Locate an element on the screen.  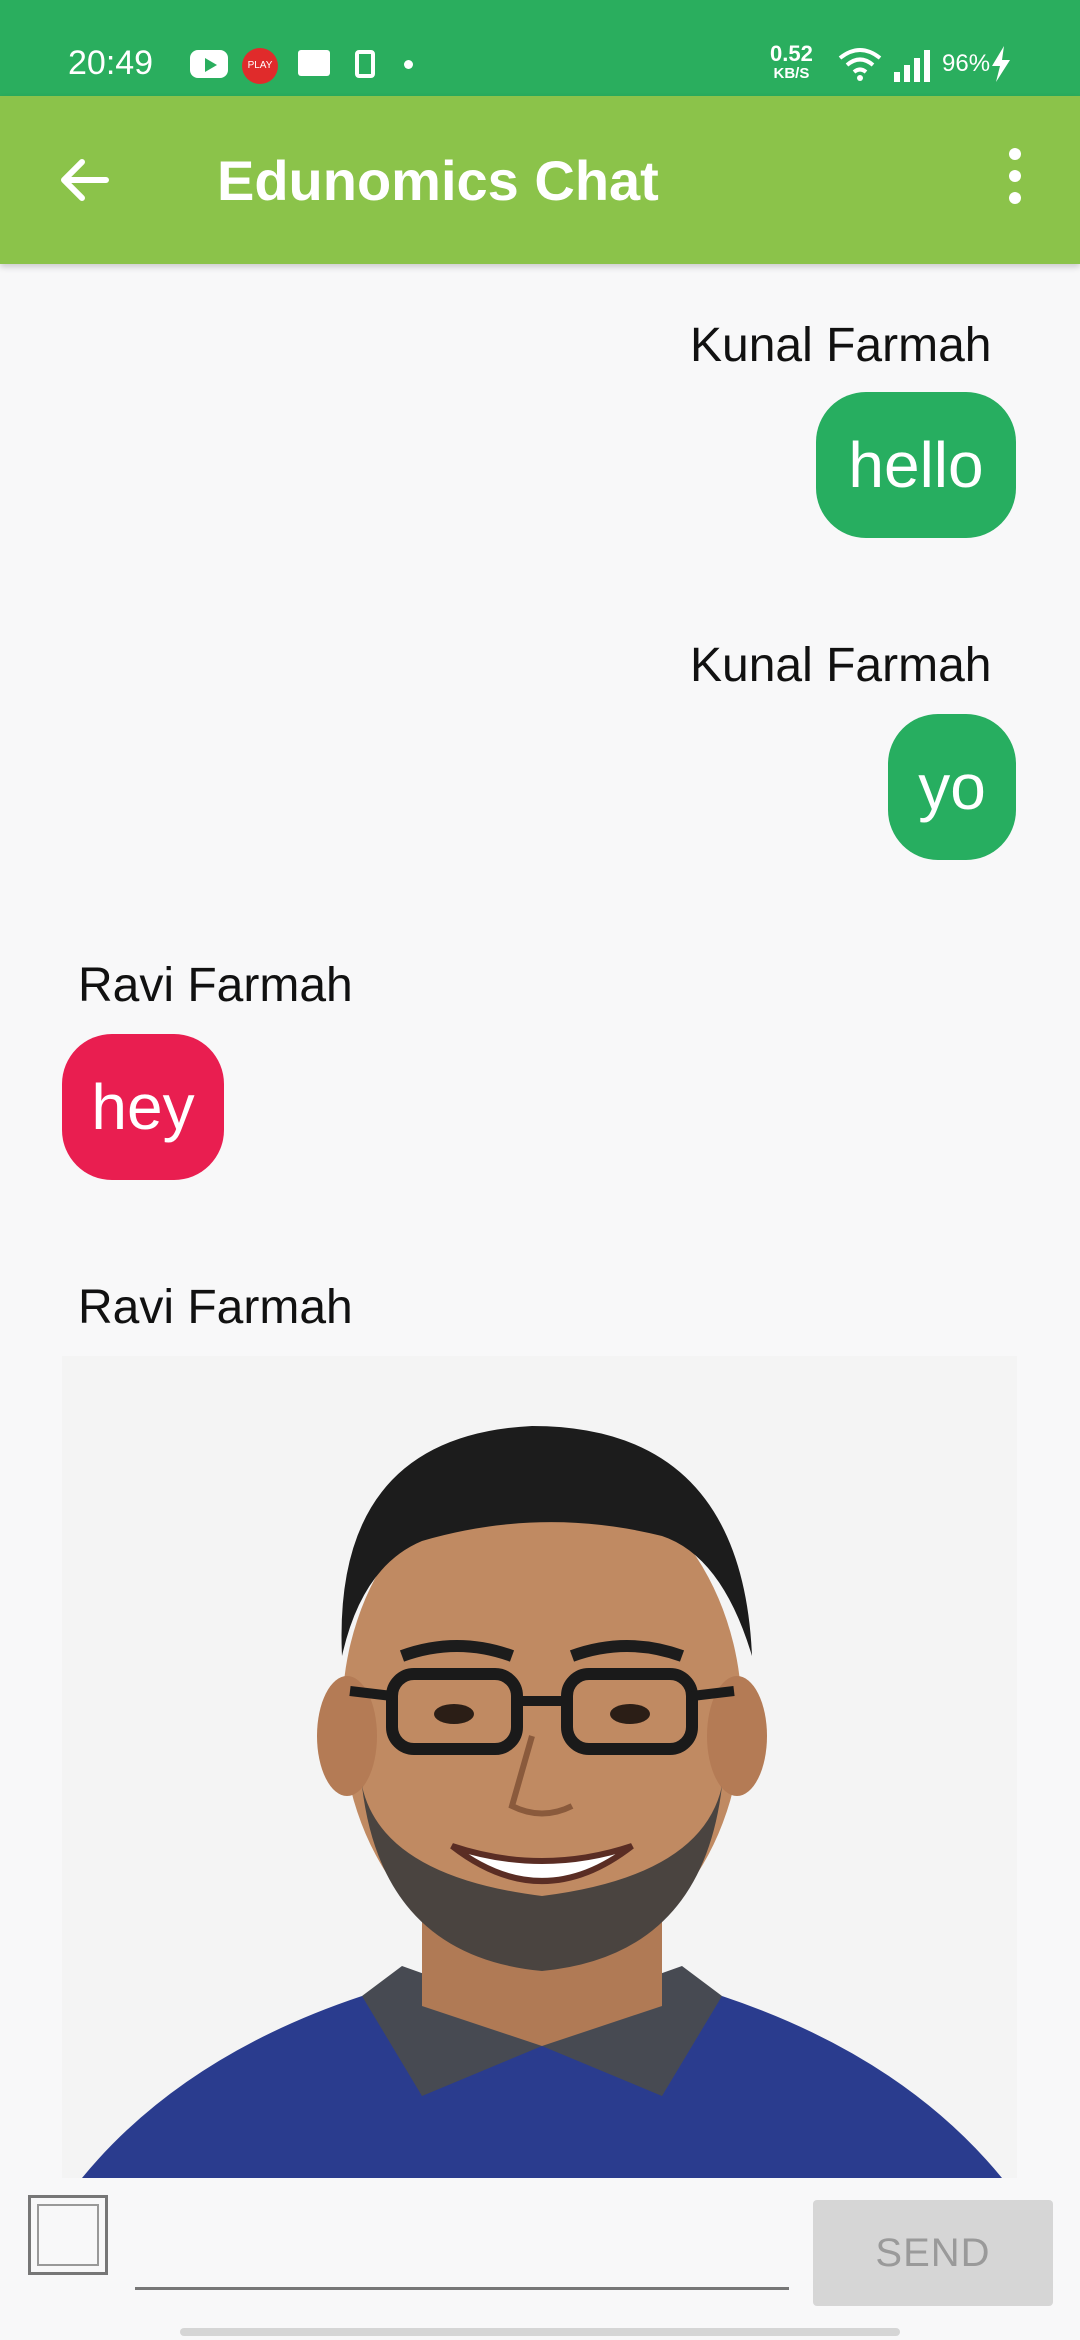
status-bar: 20:49 PLAY 0.52 KB/S 96% is located at coordinates (540, 48).